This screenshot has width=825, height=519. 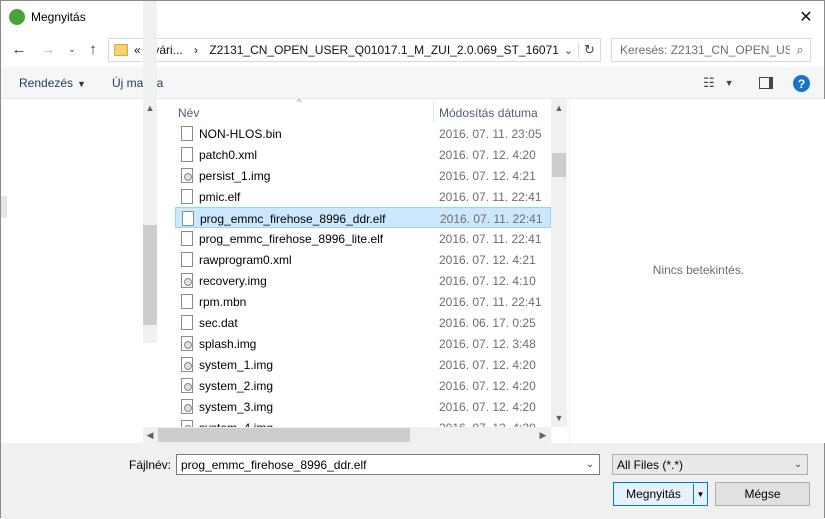 What do you see at coordinates (233, 281) in the screenshot?
I see `file-name: recovery.img` at bounding box center [233, 281].